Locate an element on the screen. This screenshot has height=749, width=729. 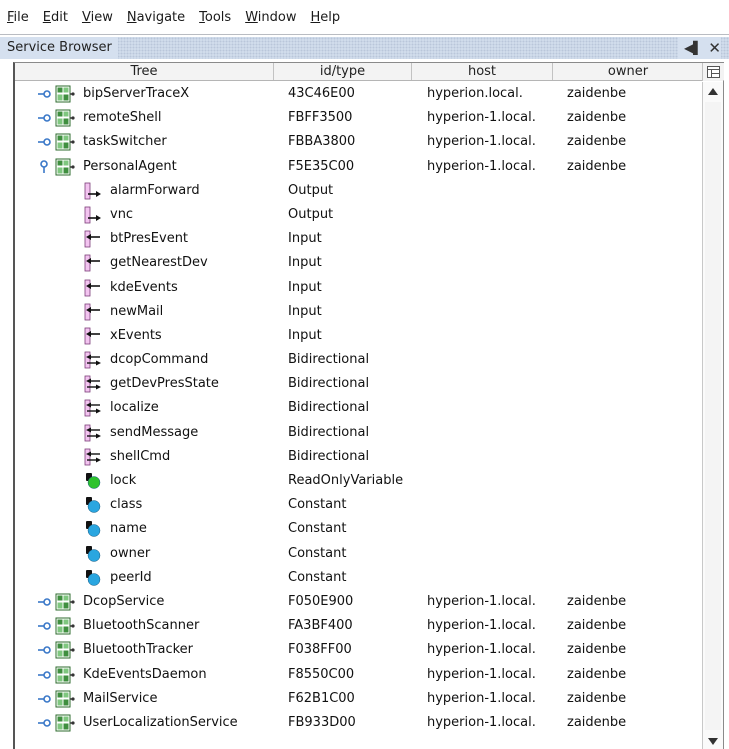
member-row: name Constant is located at coordinates (360, 529).